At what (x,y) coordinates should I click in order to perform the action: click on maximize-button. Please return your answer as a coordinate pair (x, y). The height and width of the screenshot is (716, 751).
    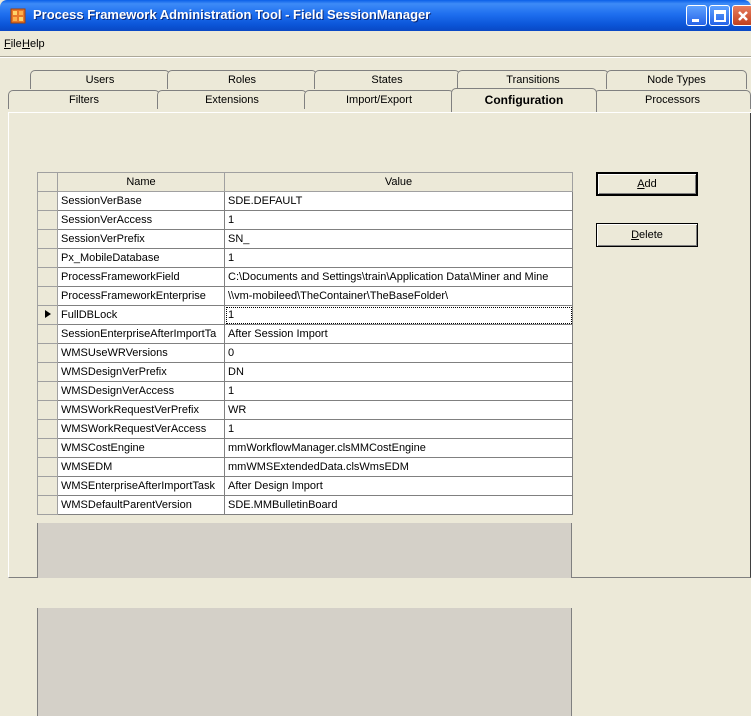
    Looking at the image, I should click on (719, 15).